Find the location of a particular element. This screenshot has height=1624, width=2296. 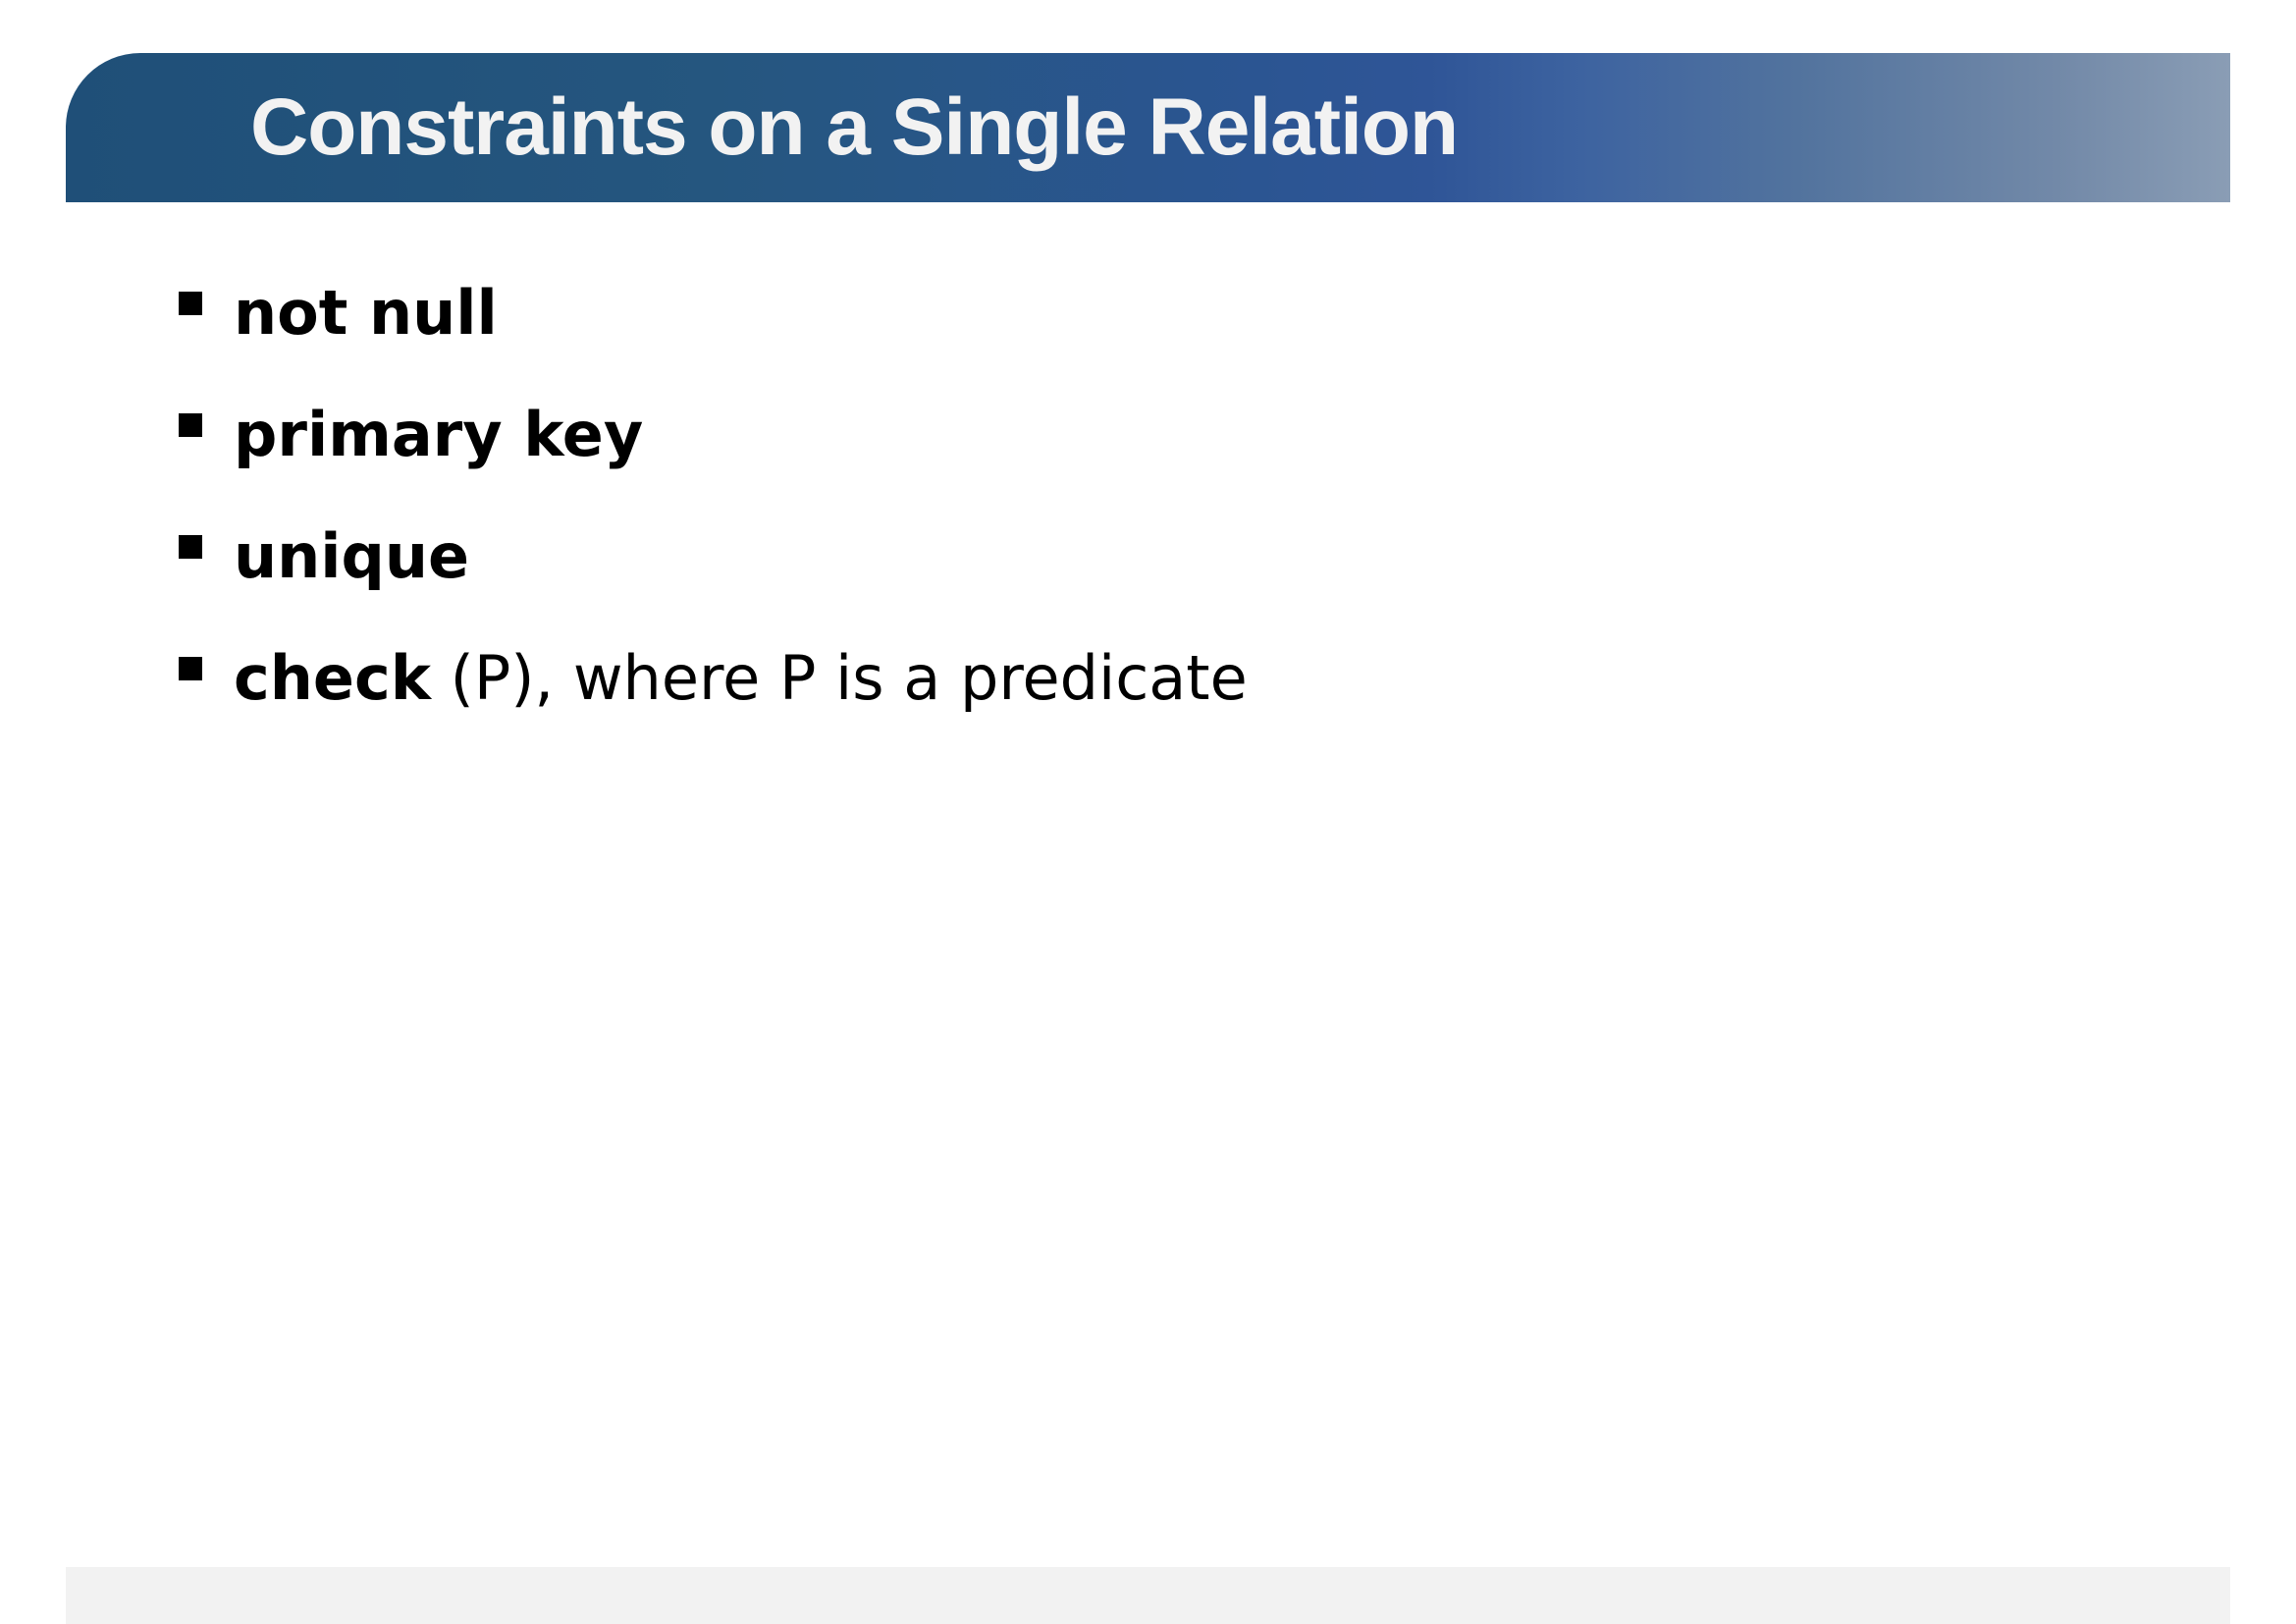

title-bar: Constraints on a Single Relation is located at coordinates (1148, 127).